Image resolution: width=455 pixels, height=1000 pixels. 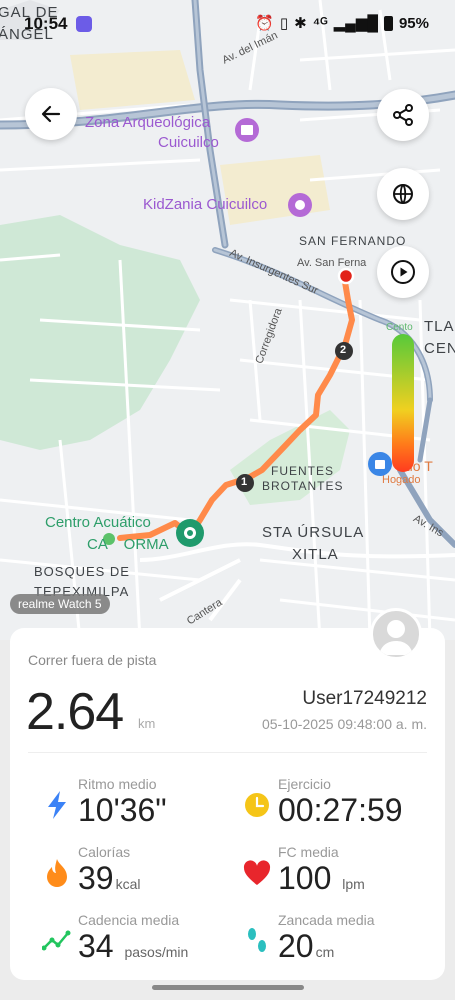 I want to click on user-avatar, so click(x=396, y=634).